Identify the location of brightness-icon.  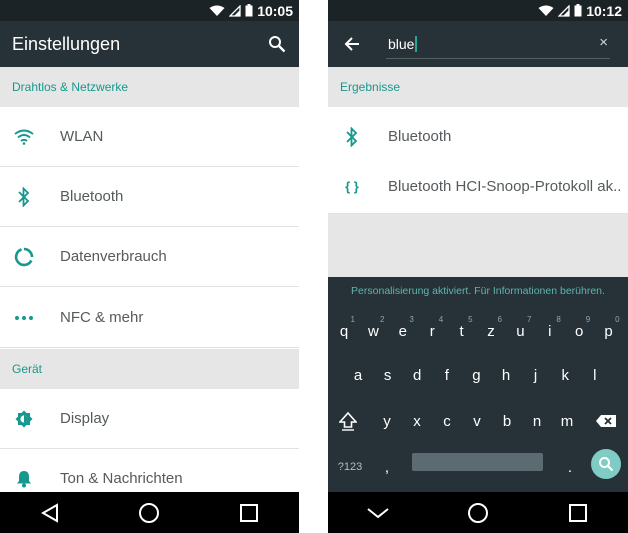
(24, 419).